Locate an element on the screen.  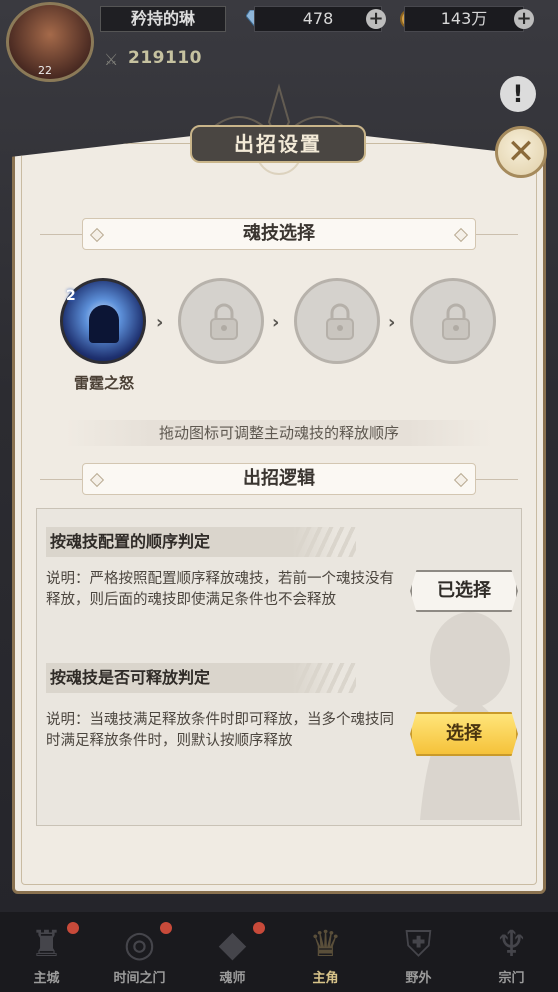
nav-hero: ♛ 主角 is located at coordinates (325, 952).